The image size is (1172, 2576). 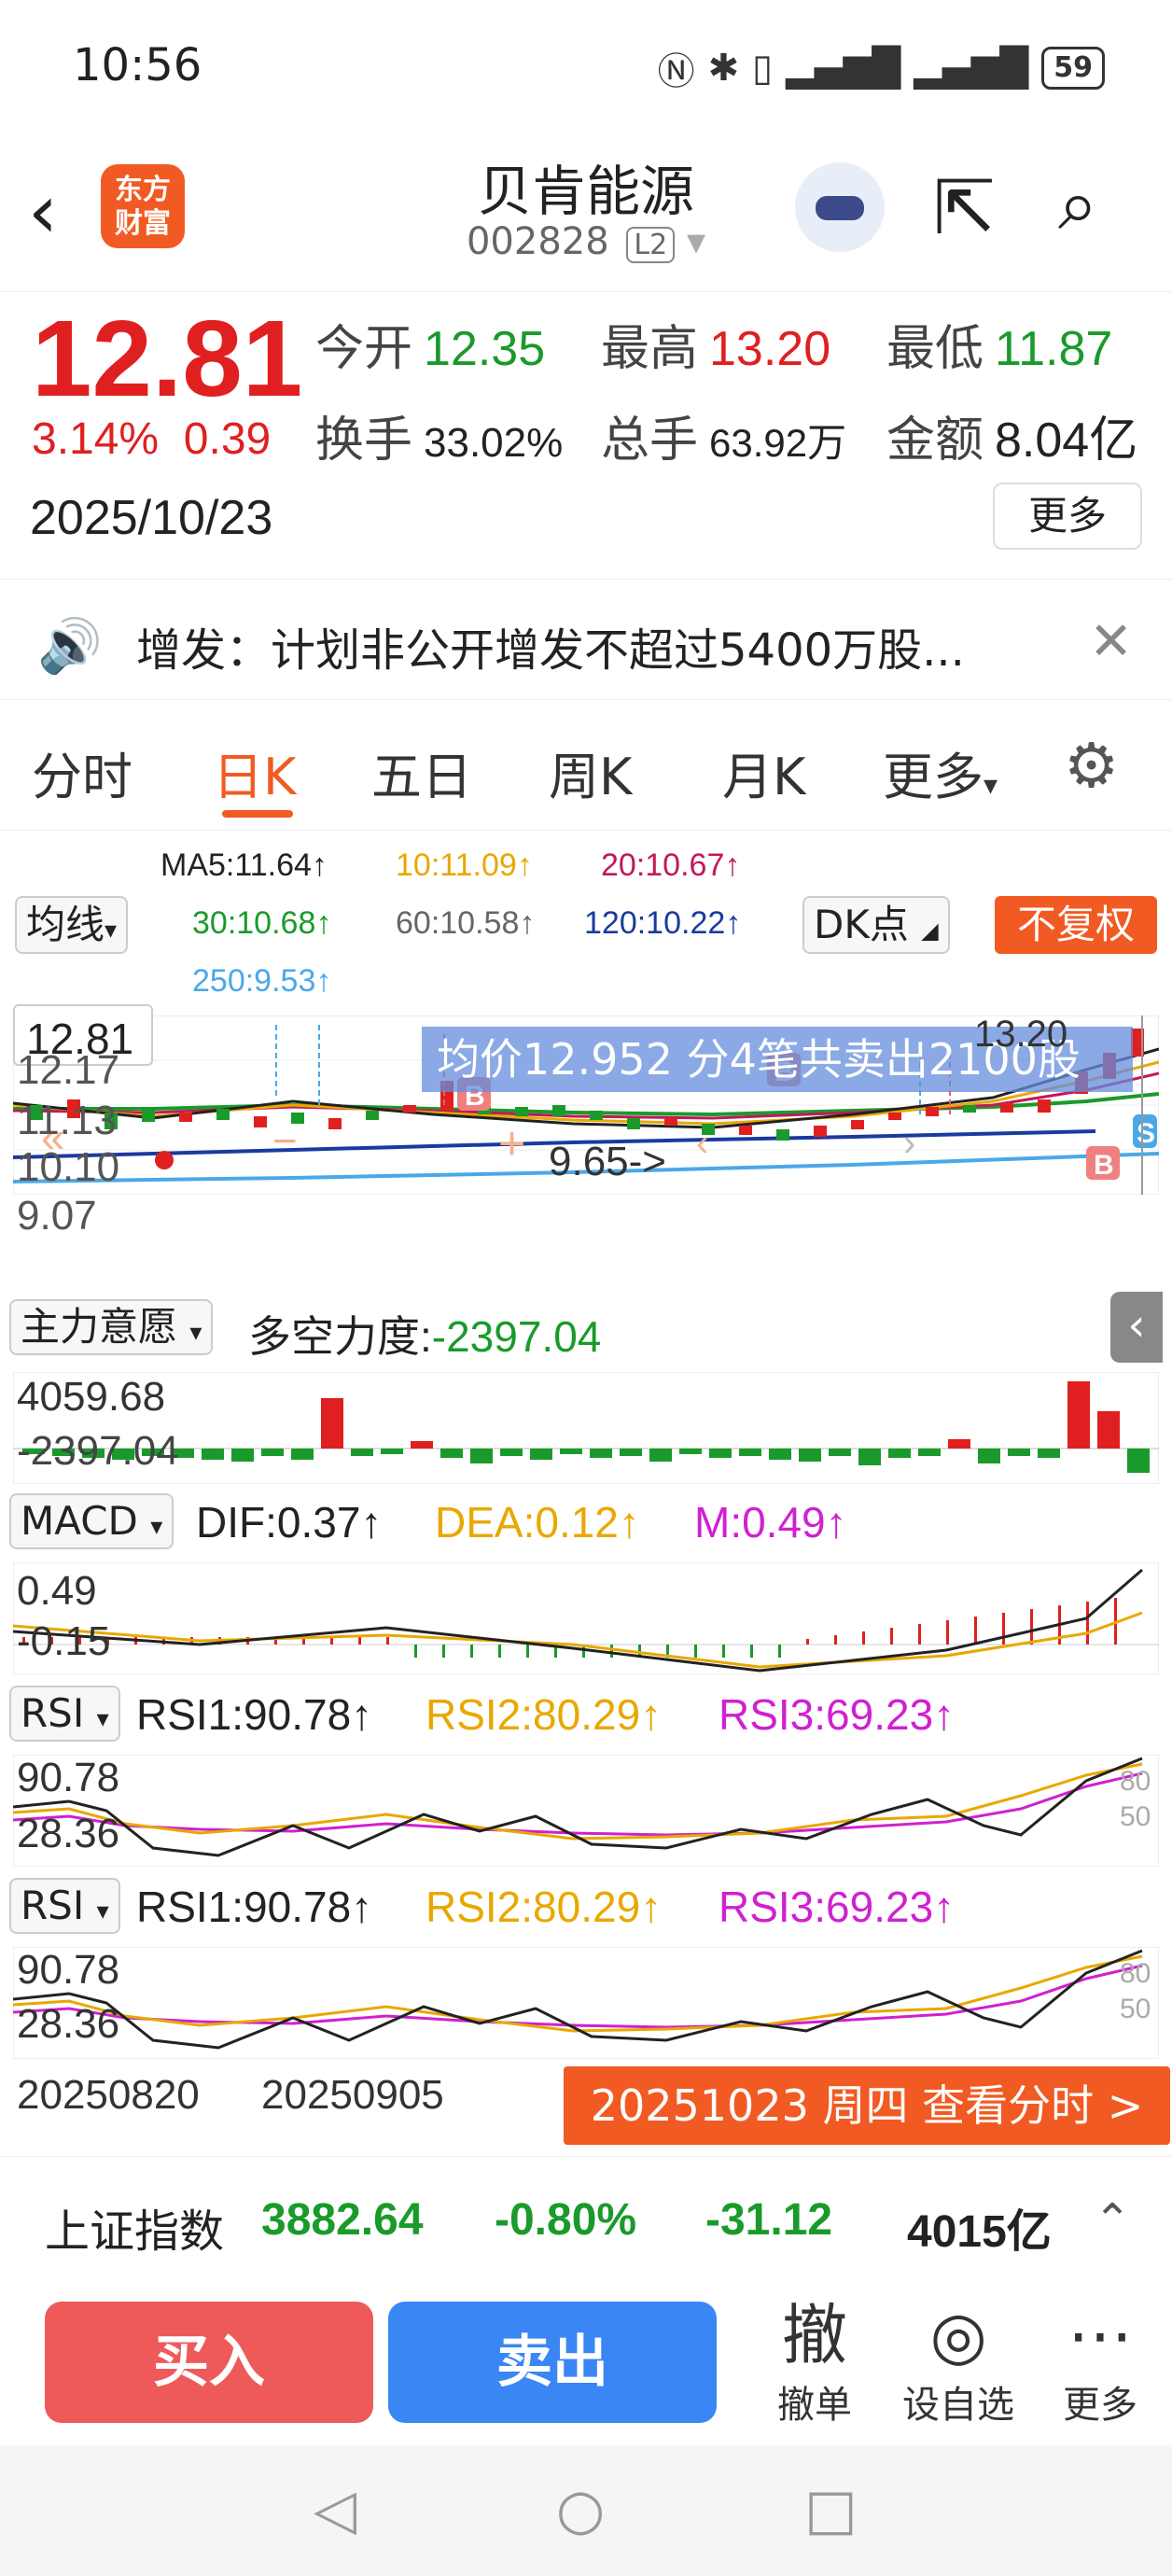 What do you see at coordinates (663, 923) in the screenshot?
I see `ma120-label: 120:10.22↑` at bounding box center [663, 923].